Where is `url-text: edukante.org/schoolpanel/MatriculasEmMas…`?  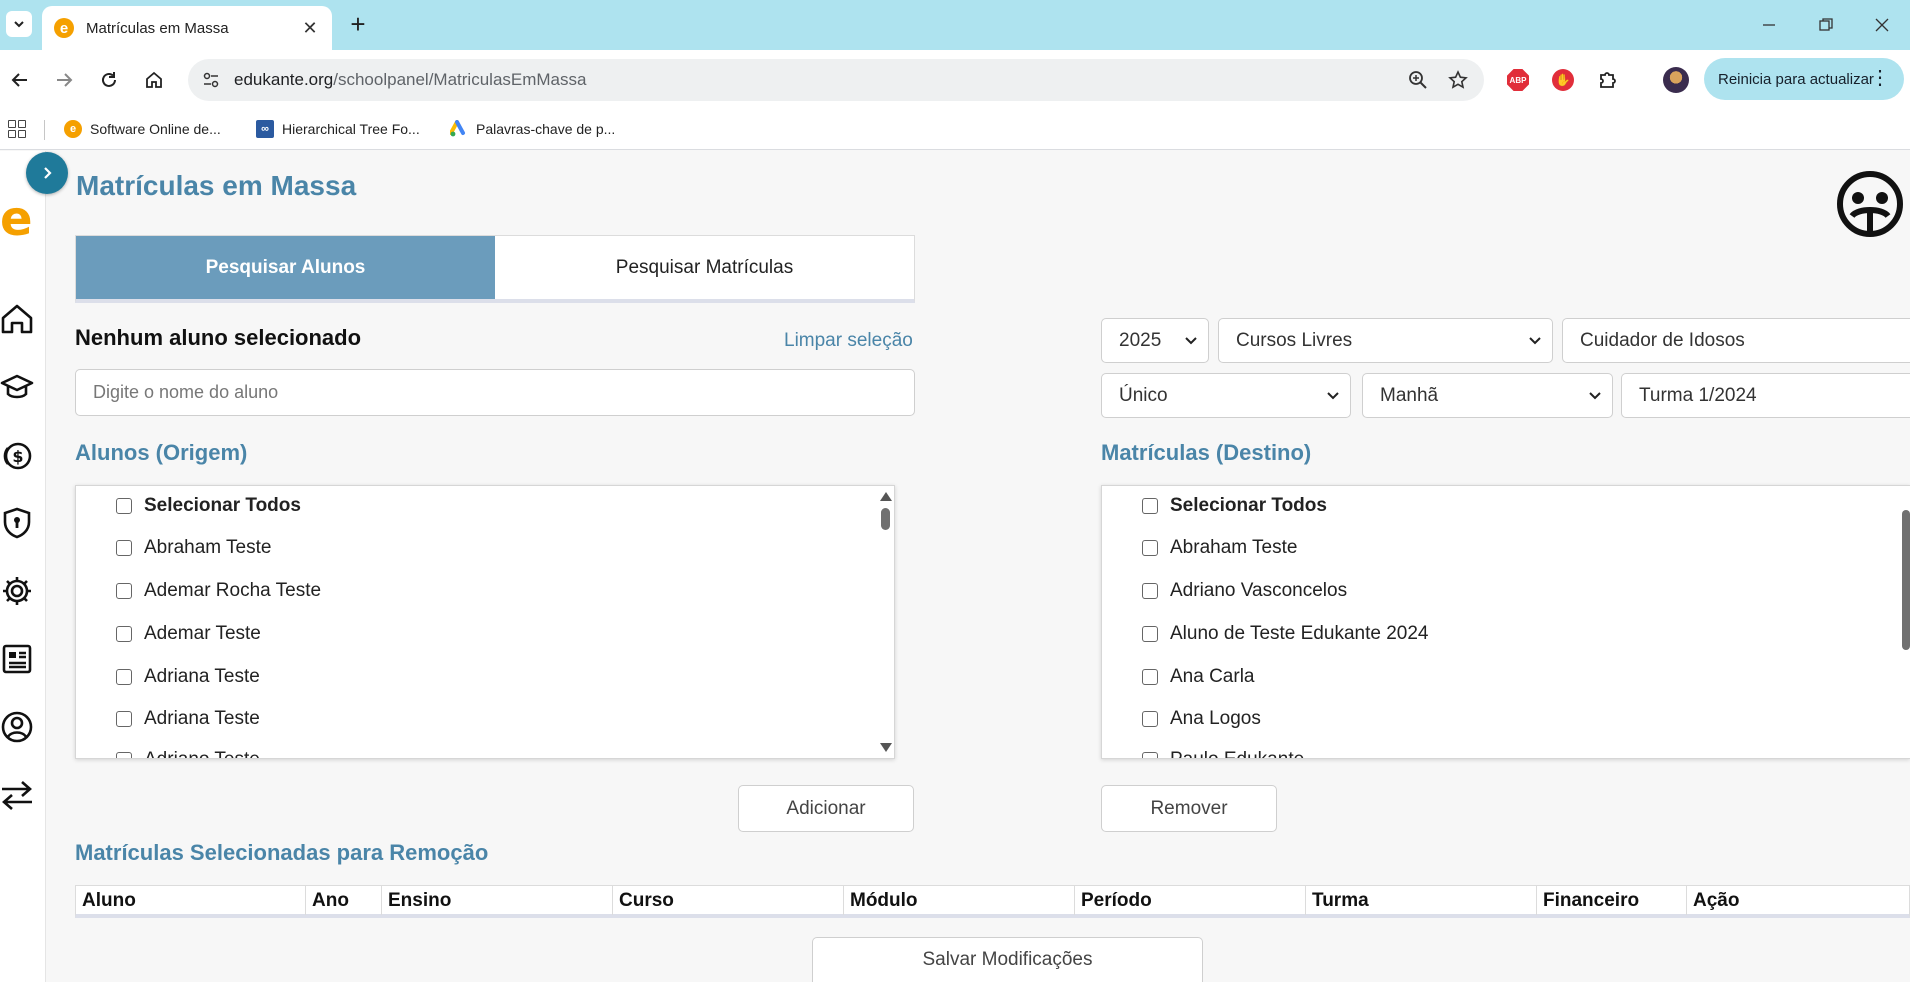
url-text: edukante.org/schoolpanel/MatriculasEmMas… is located at coordinates (410, 79).